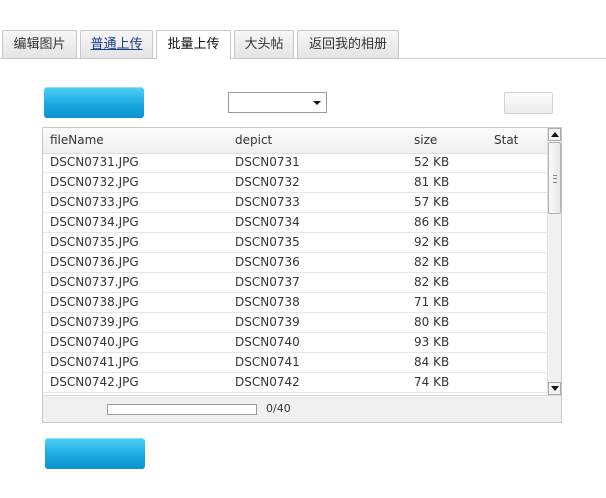 The width and height of the screenshot is (606, 498). I want to click on file-name-cell: DSCN0734.JPG, so click(94, 222).